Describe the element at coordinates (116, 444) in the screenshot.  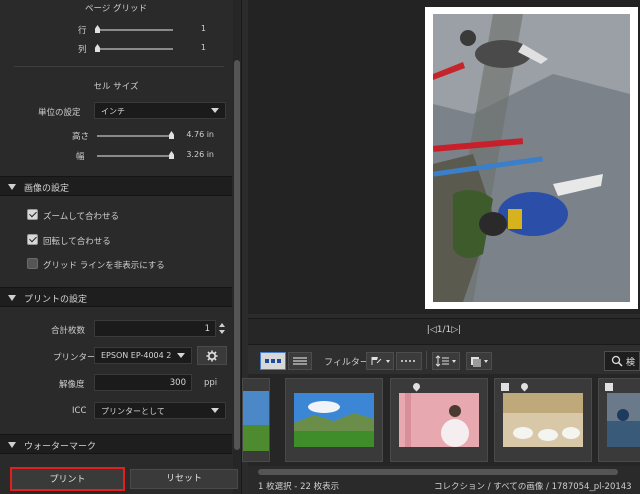
I see `watermark-header: ウォーターマーク` at that location.